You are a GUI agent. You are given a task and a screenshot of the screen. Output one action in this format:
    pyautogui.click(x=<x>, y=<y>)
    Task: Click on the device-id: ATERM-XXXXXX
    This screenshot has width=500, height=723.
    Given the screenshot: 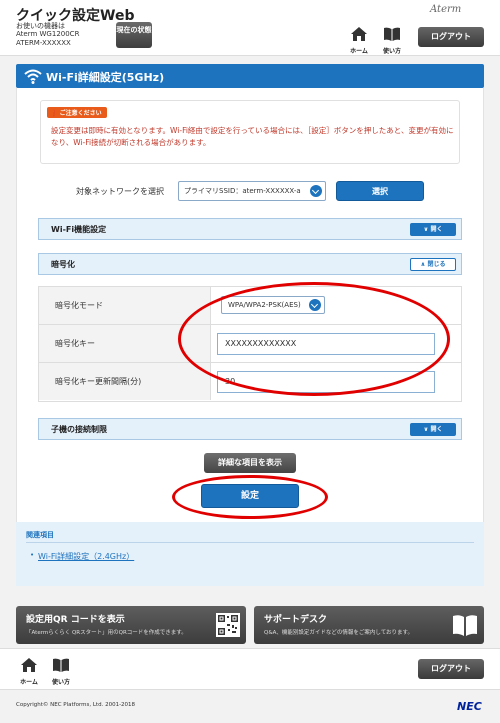 What is the action you would take?
    pyautogui.click(x=43, y=43)
    